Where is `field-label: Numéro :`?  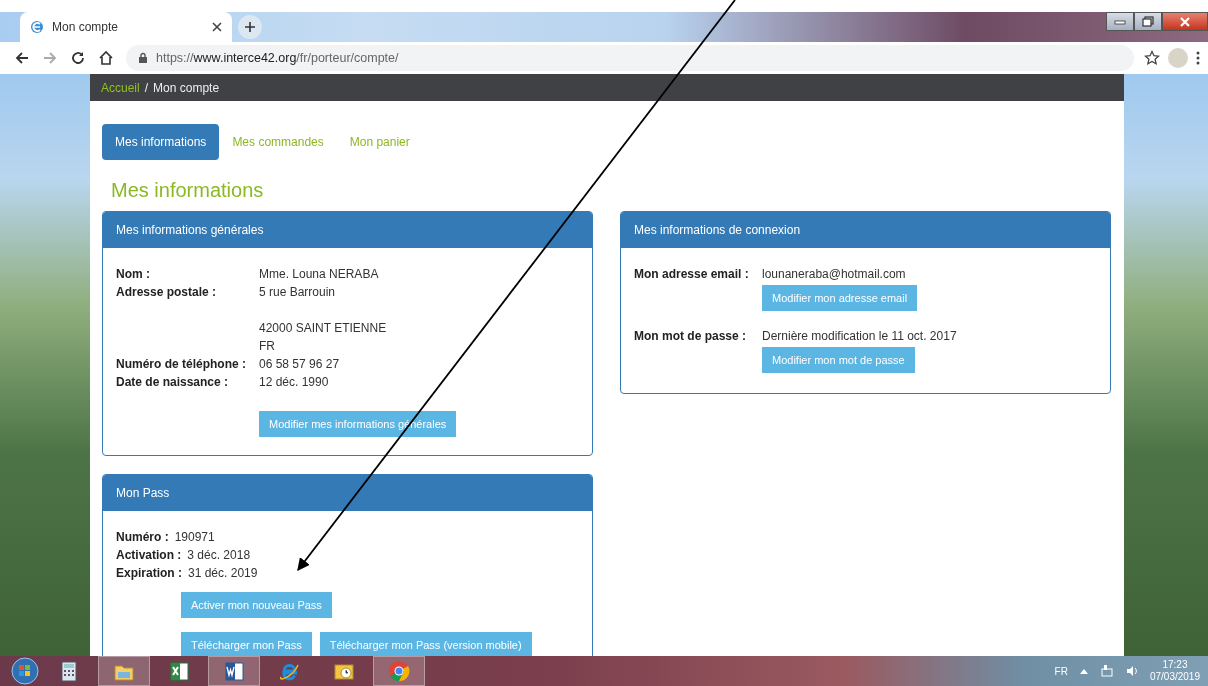 field-label: Numéro : is located at coordinates (142, 537).